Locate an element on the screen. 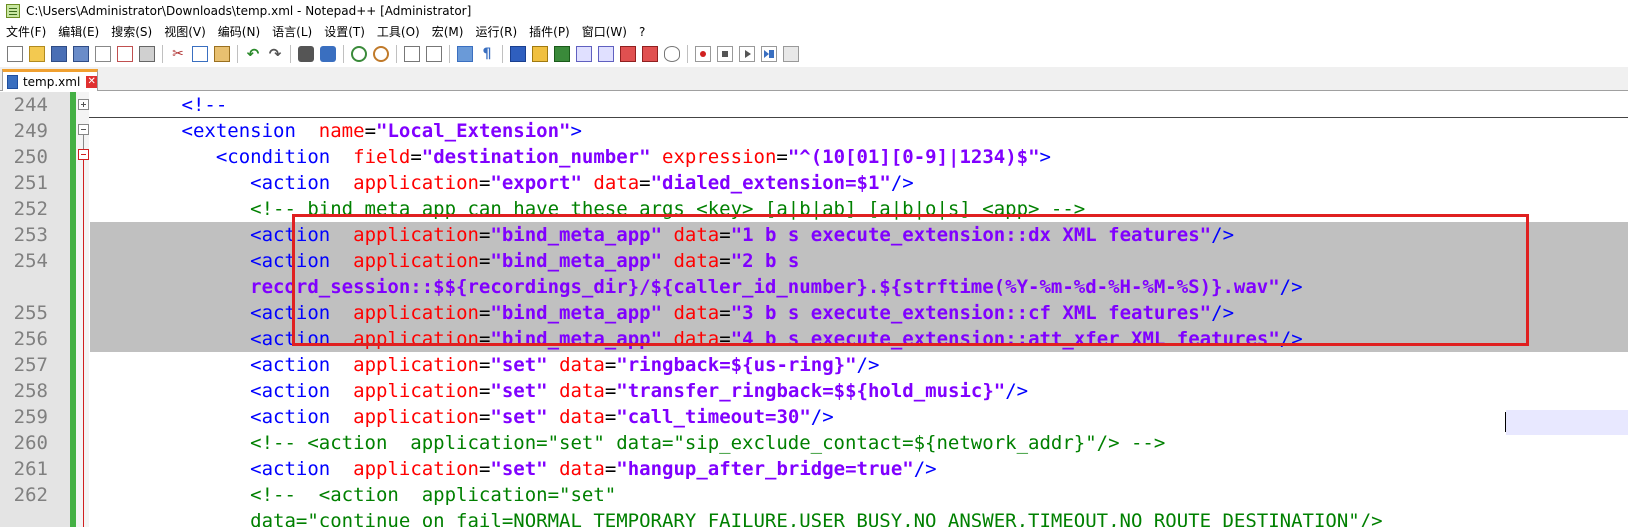 The width and height of the screenshot is (1628, 527). open-file-icon is located at coordinates (37, 54).